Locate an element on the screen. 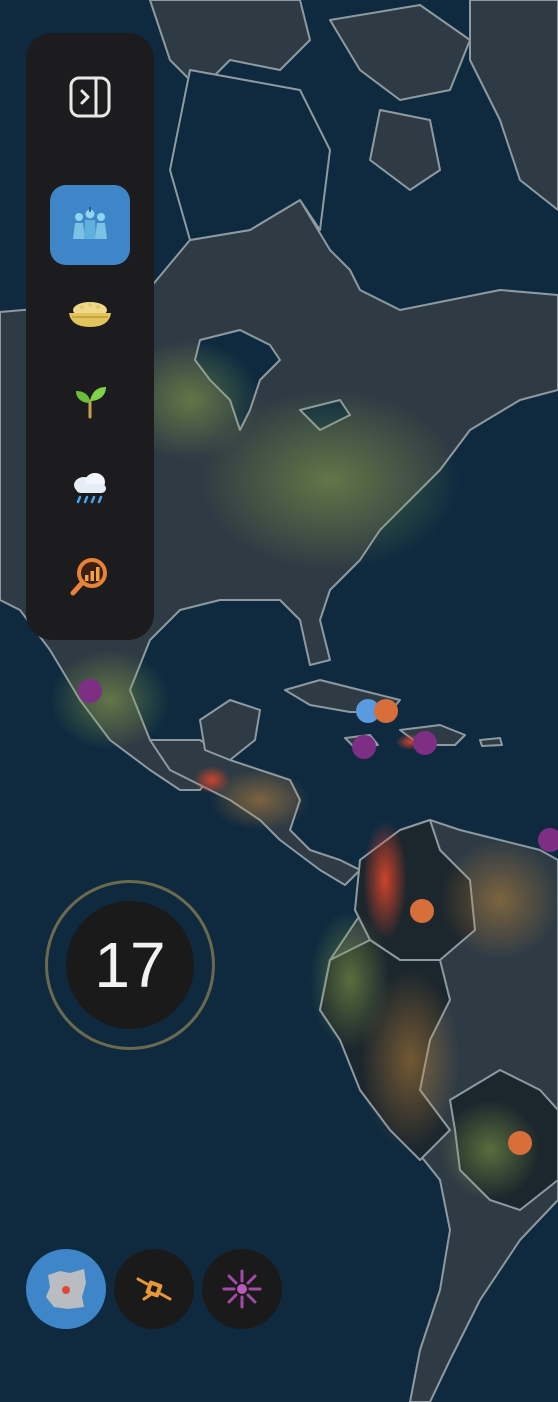  population-layer-button is located at coordinates (90, 225).